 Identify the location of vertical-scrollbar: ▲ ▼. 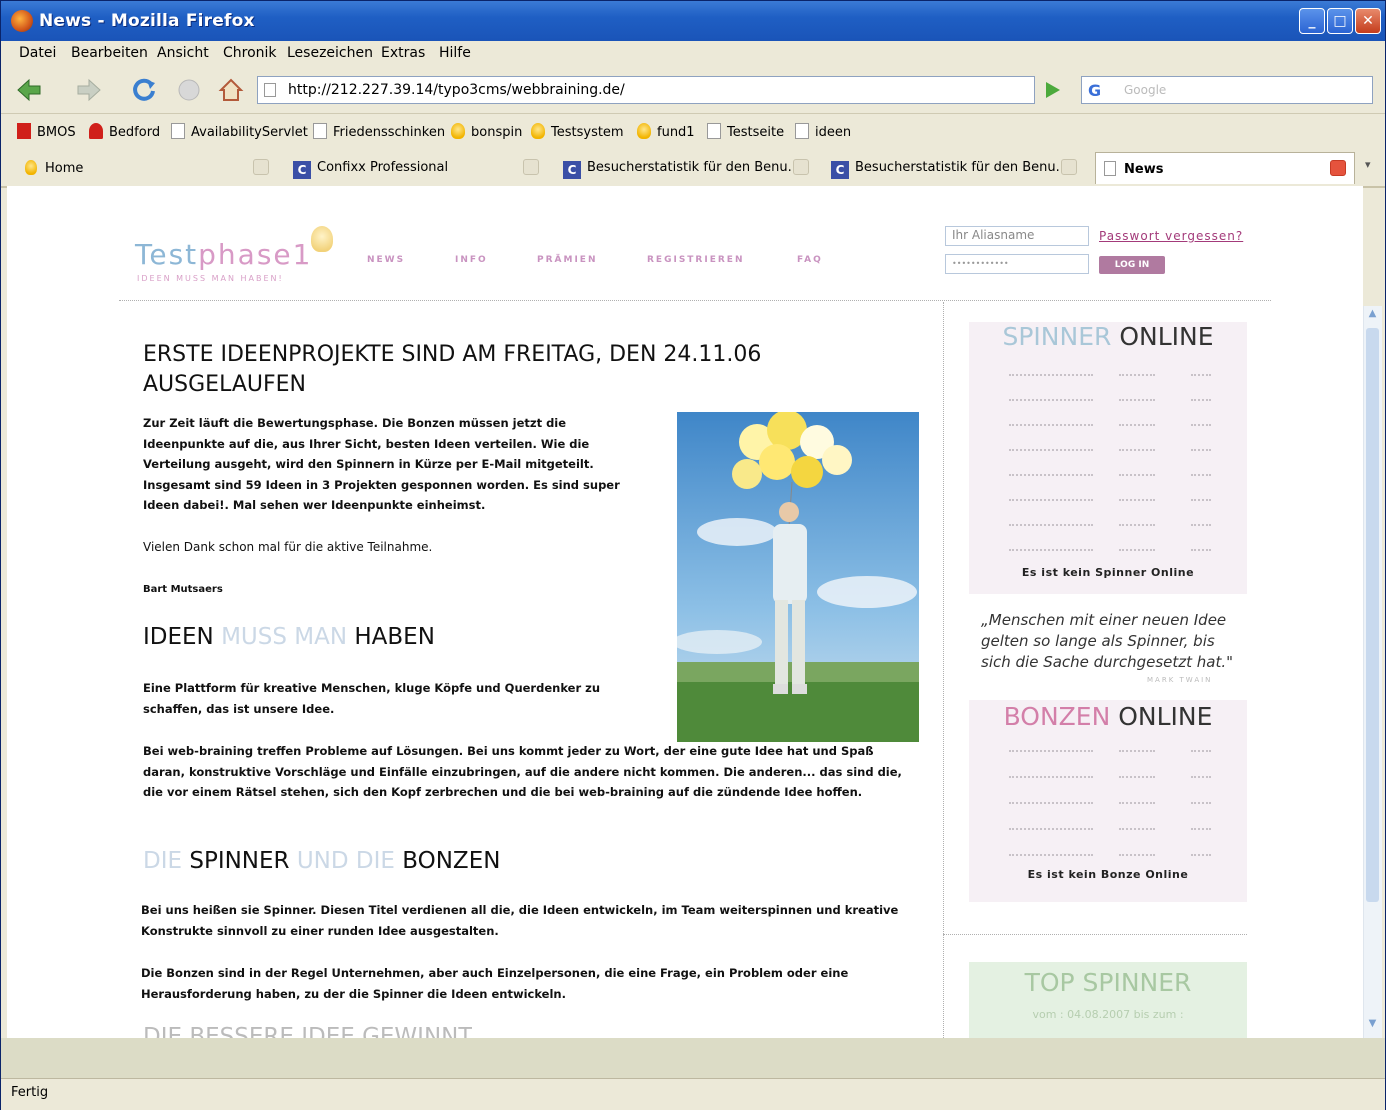
(1372, 672).